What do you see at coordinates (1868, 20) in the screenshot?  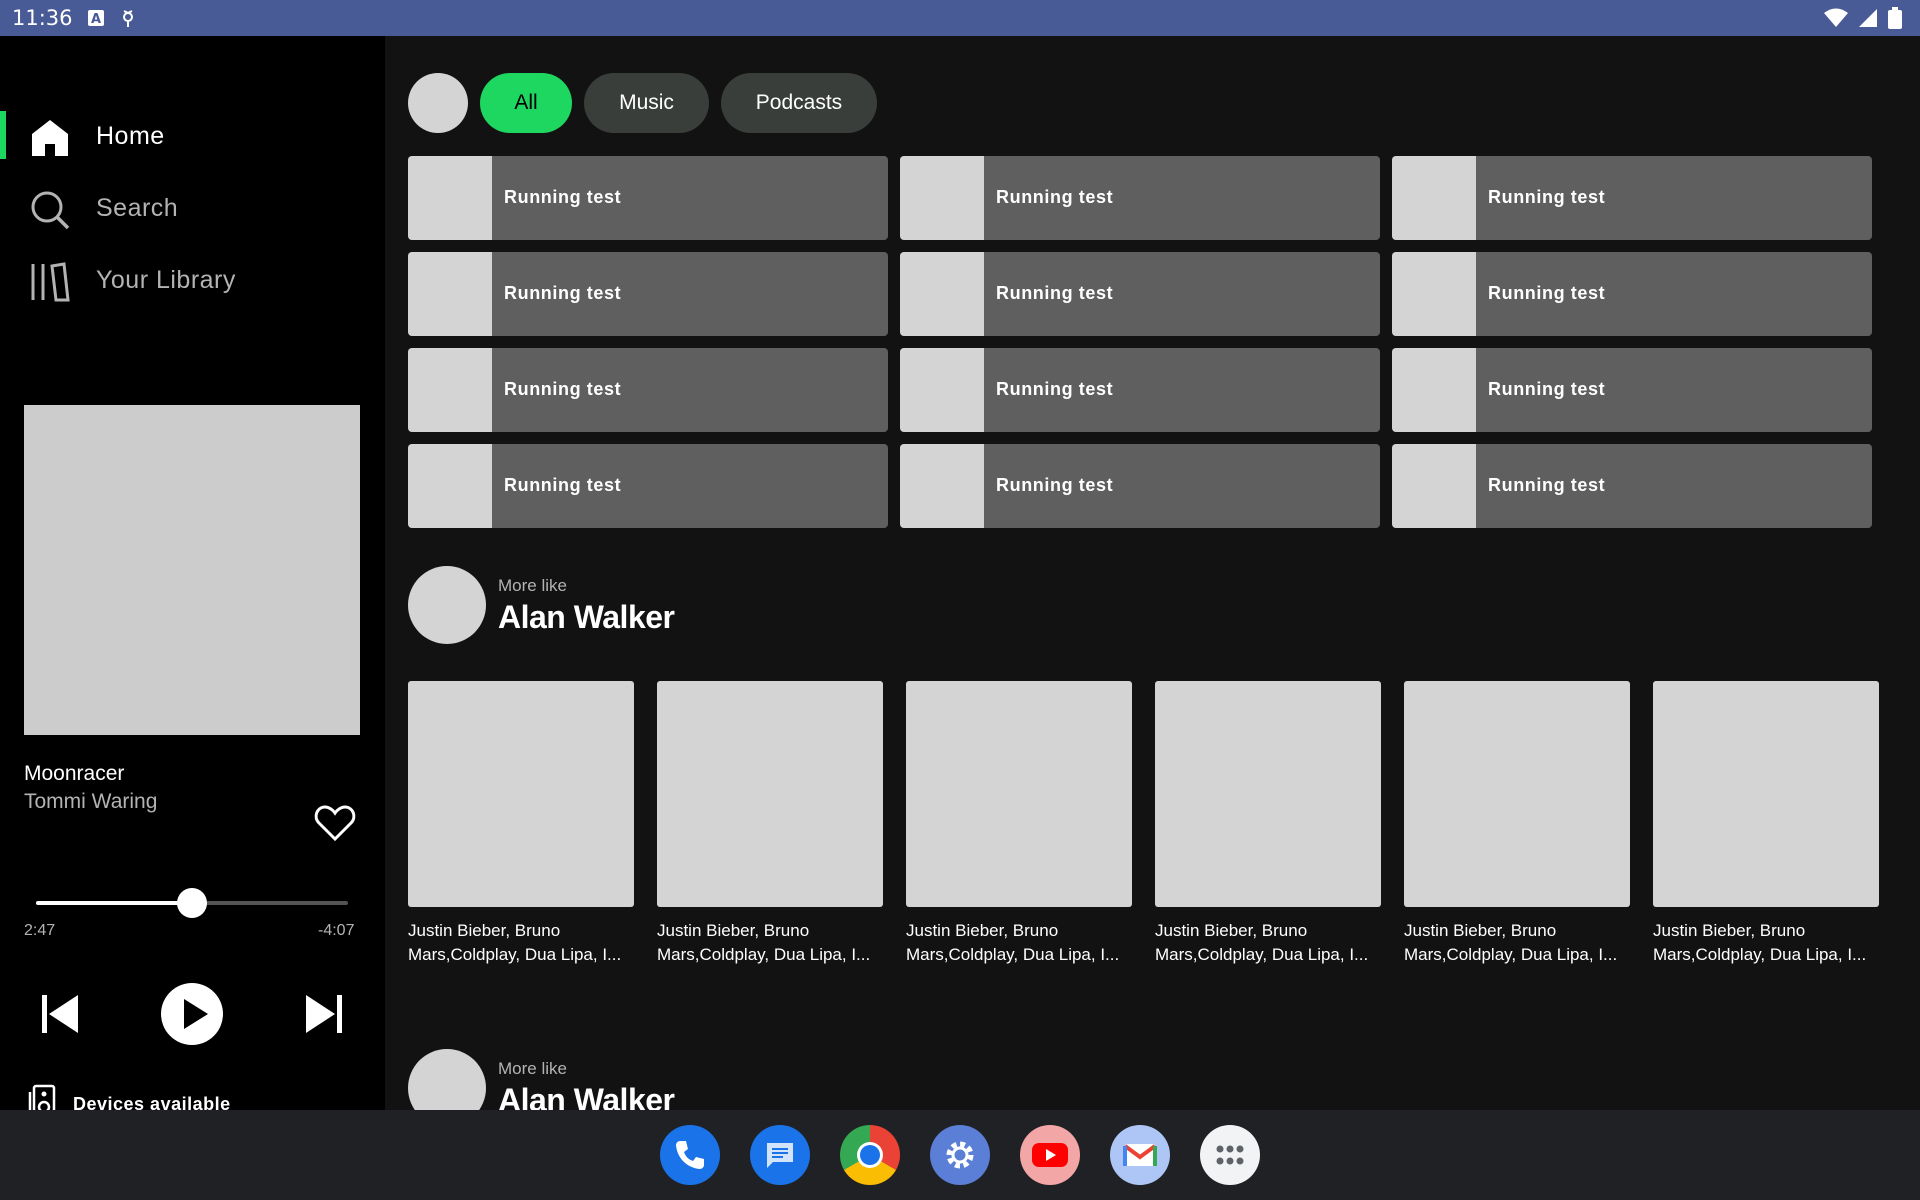 I see `signal-icon` at bounding box center [1868, 20].